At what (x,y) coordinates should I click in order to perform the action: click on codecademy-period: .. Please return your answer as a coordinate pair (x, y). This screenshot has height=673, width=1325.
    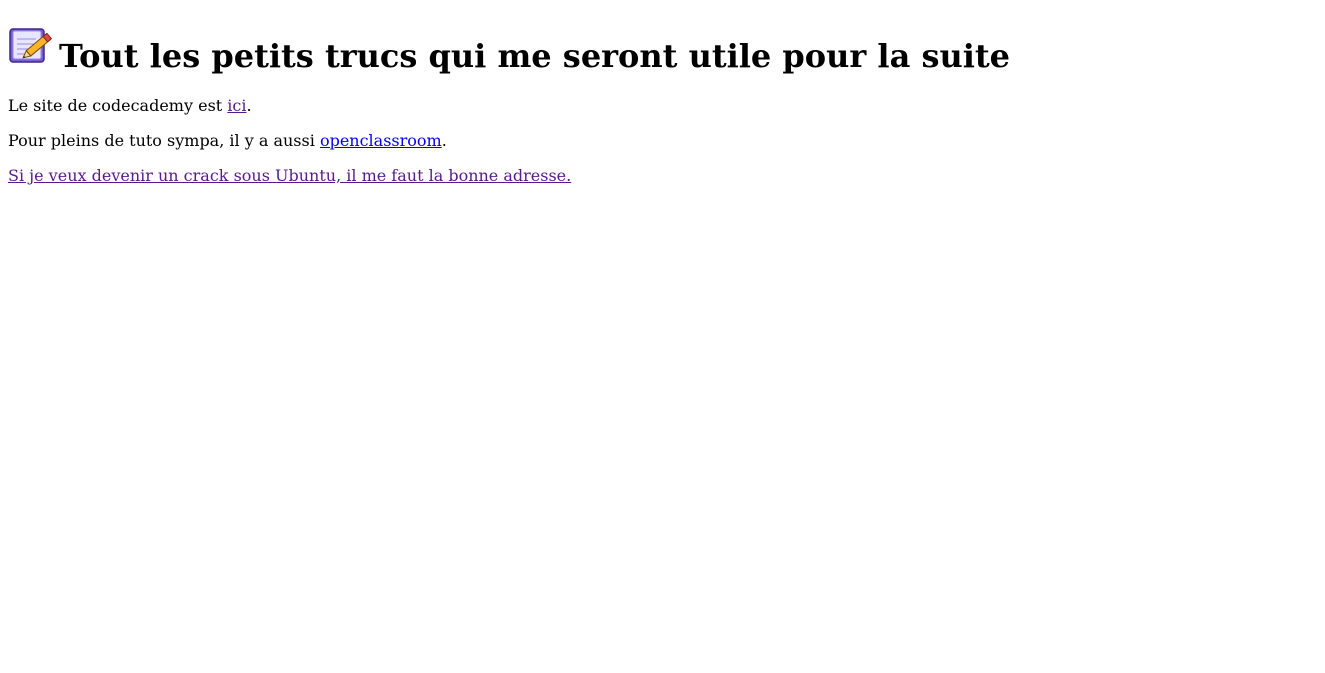
    Looking at the image, I should click on (249, 105).